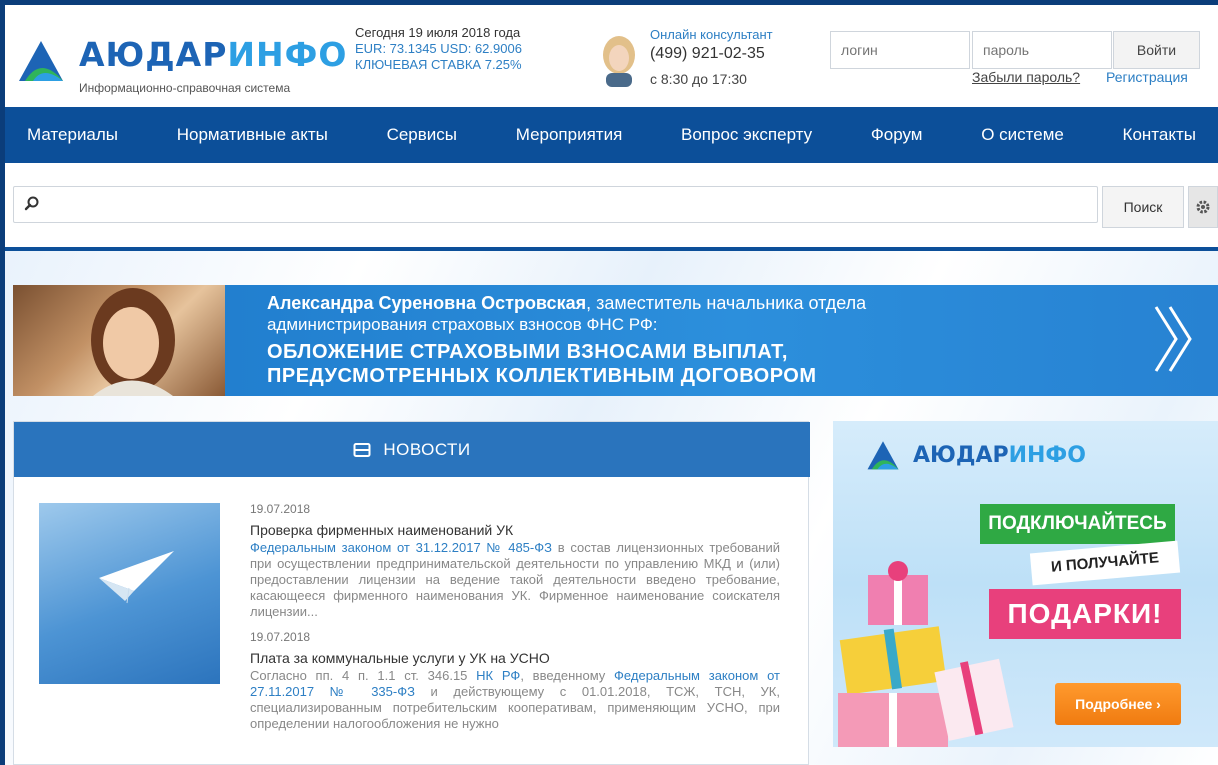  I want to click on search-settings-button, so click(1203, 207).